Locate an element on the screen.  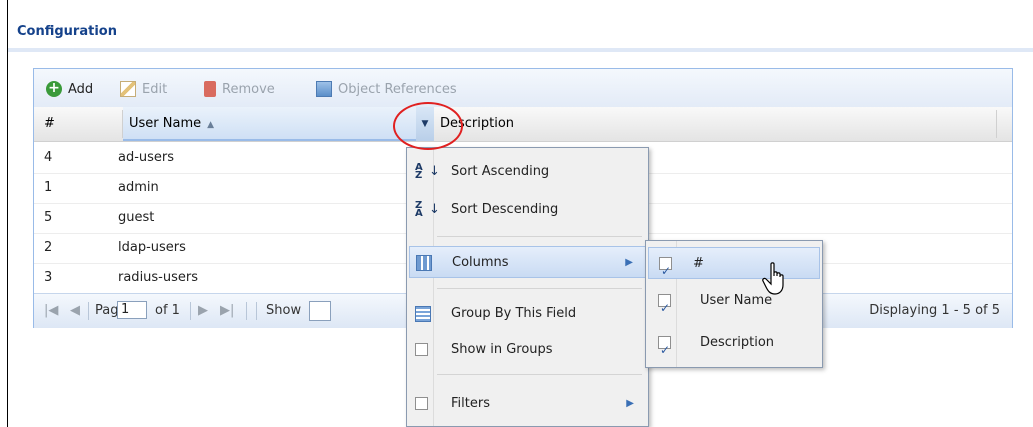
columns-submenu: # User Name Description is located at coordinates (734, 304).